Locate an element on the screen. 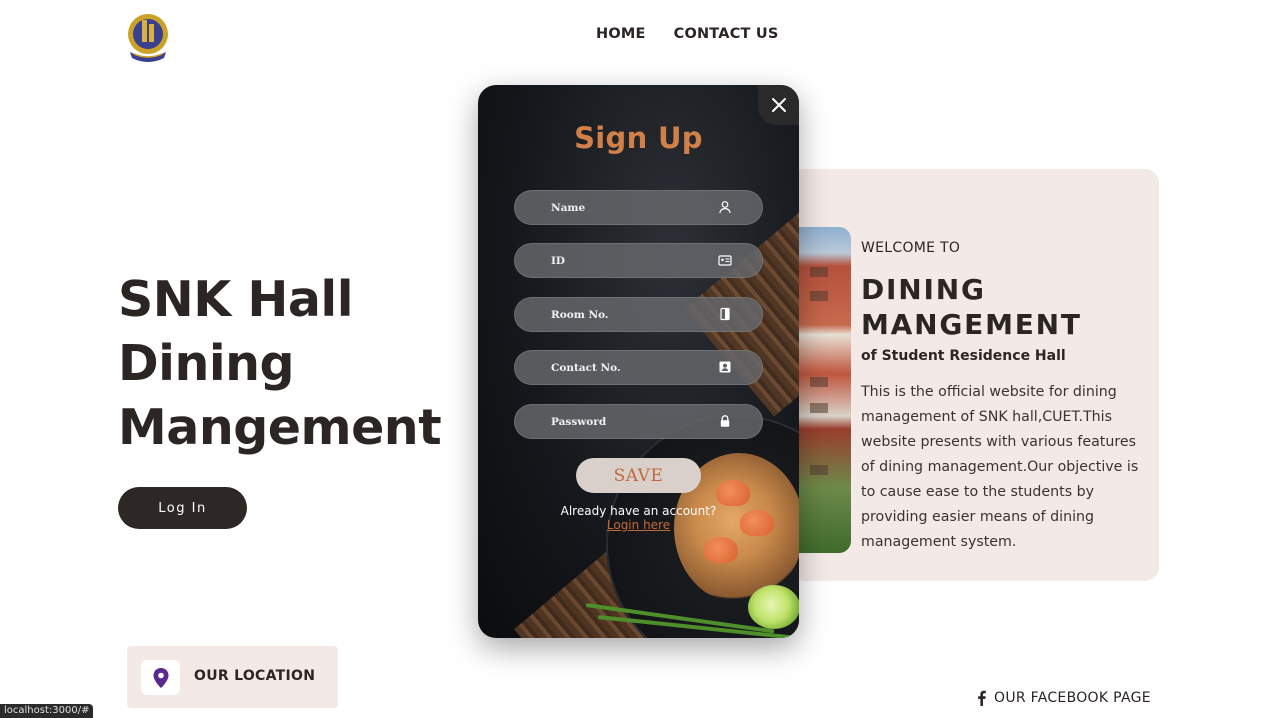 The image size is (1280, 718). hero-title: SNK Hall Dining Mangement is located at coordinates (288, 364).